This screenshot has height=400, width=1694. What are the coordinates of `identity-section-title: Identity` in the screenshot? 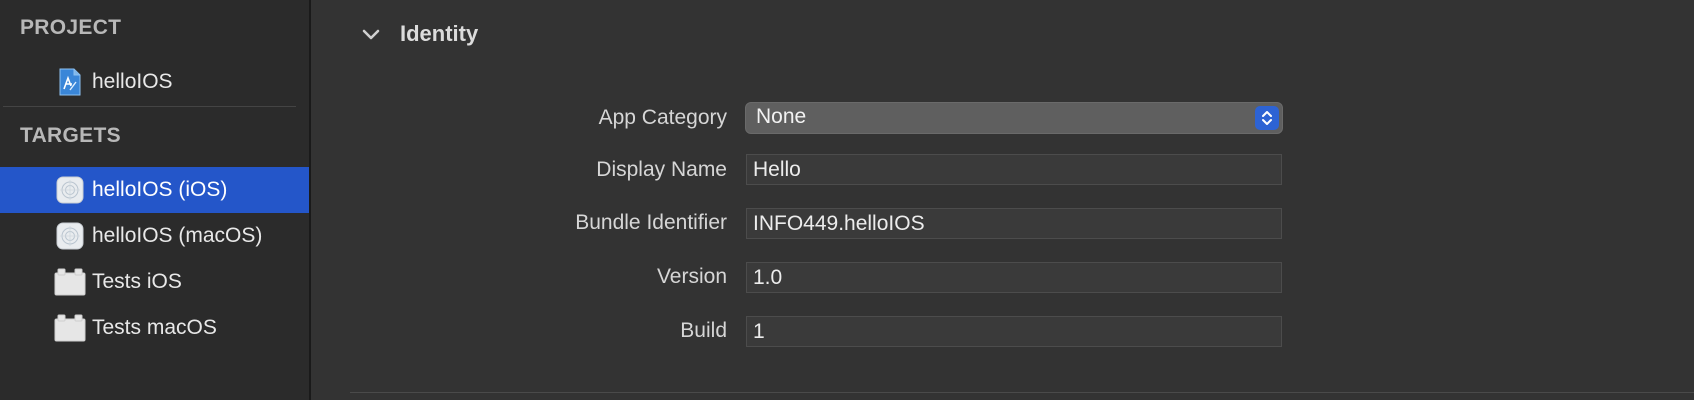 It's located at (439, 34).